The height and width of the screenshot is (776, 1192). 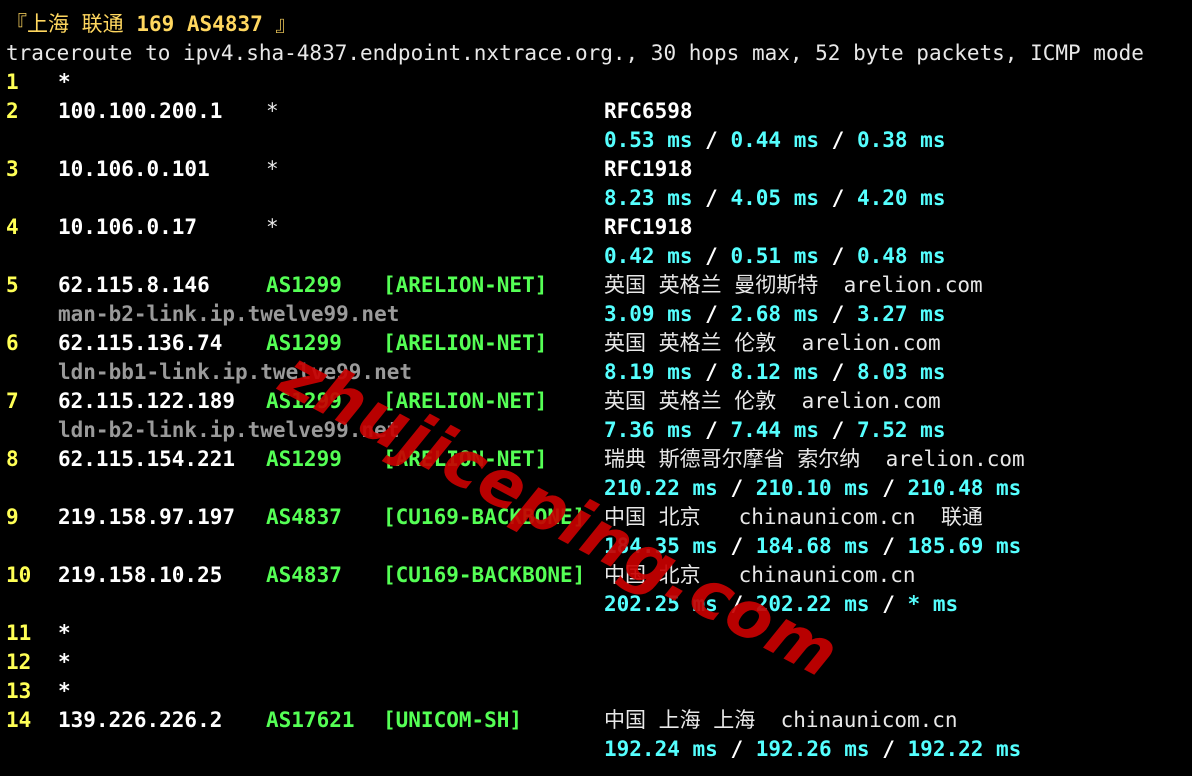 I want to click on hop-rtt: 8.19 ms / 8.12 ms / 8.03 ms, so click(x=775, y=372).